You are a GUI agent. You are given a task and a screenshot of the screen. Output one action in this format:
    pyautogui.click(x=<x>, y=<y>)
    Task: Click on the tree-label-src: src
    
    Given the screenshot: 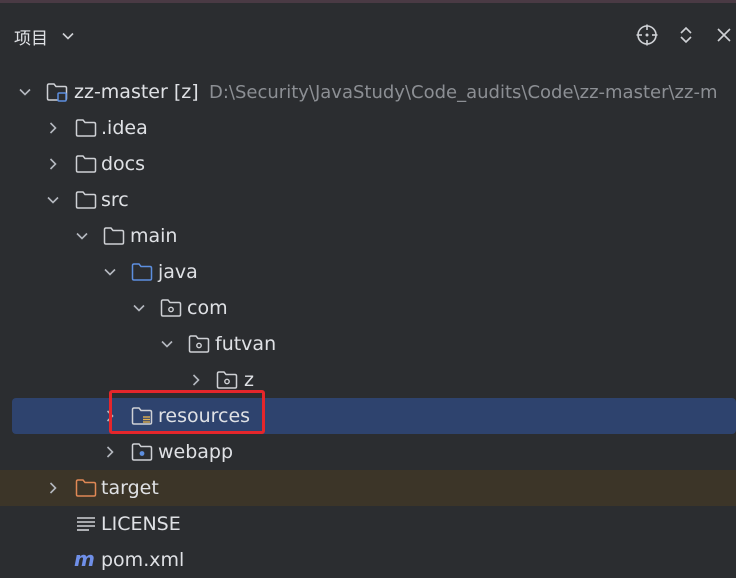 What is the action you would take?
    pyautogui.click(x=115, y=200)
    